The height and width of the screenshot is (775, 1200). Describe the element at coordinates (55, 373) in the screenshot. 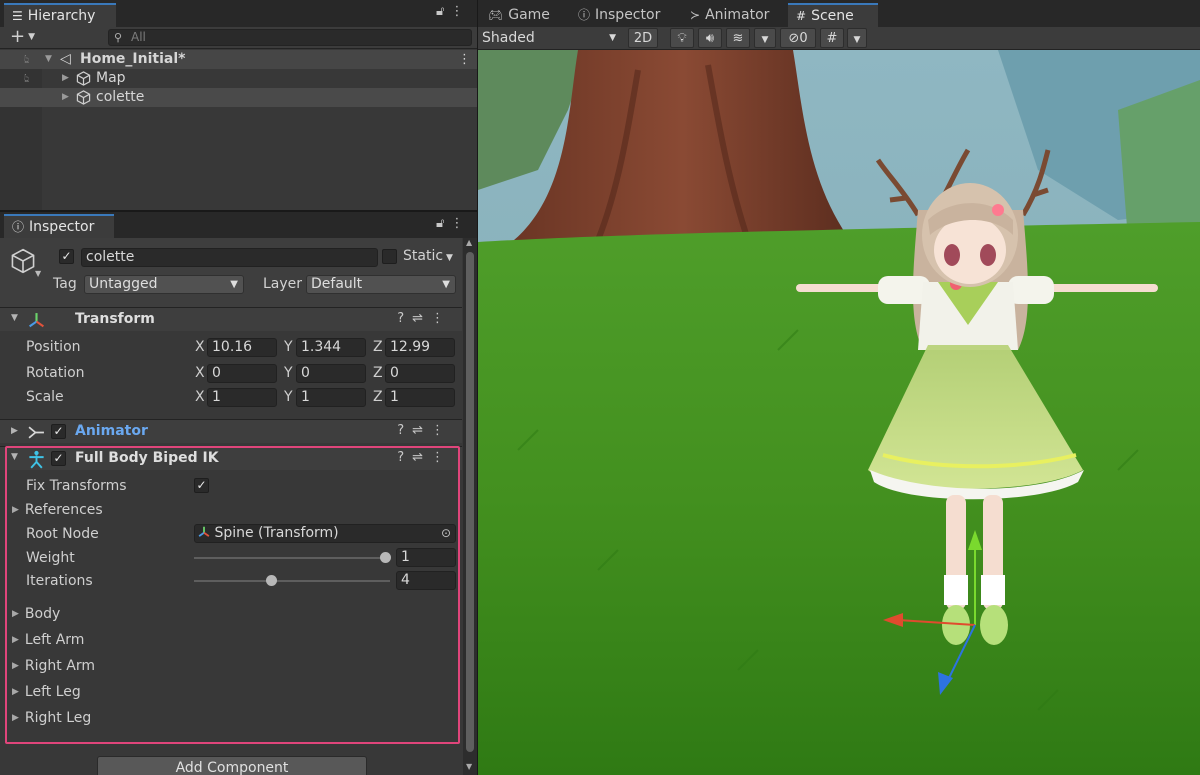

I see `rotation-label: Rotation` at that location.